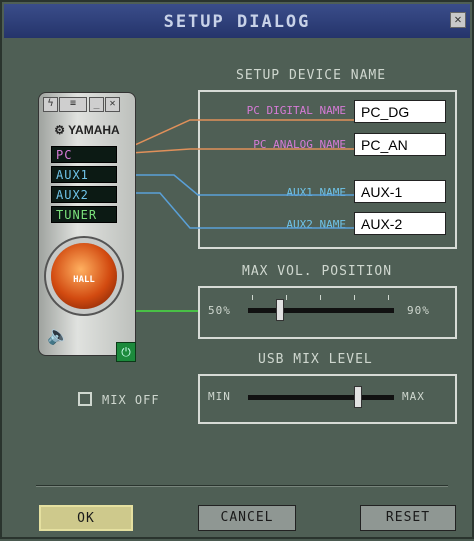 Image resolution: width=474 pixels, height=541 pixels. What do you see at coordinates (87, 130) in the screenshot?
I see `yamaha-logo: ⚙ YAMAHA` at bounding box center [87, 130].